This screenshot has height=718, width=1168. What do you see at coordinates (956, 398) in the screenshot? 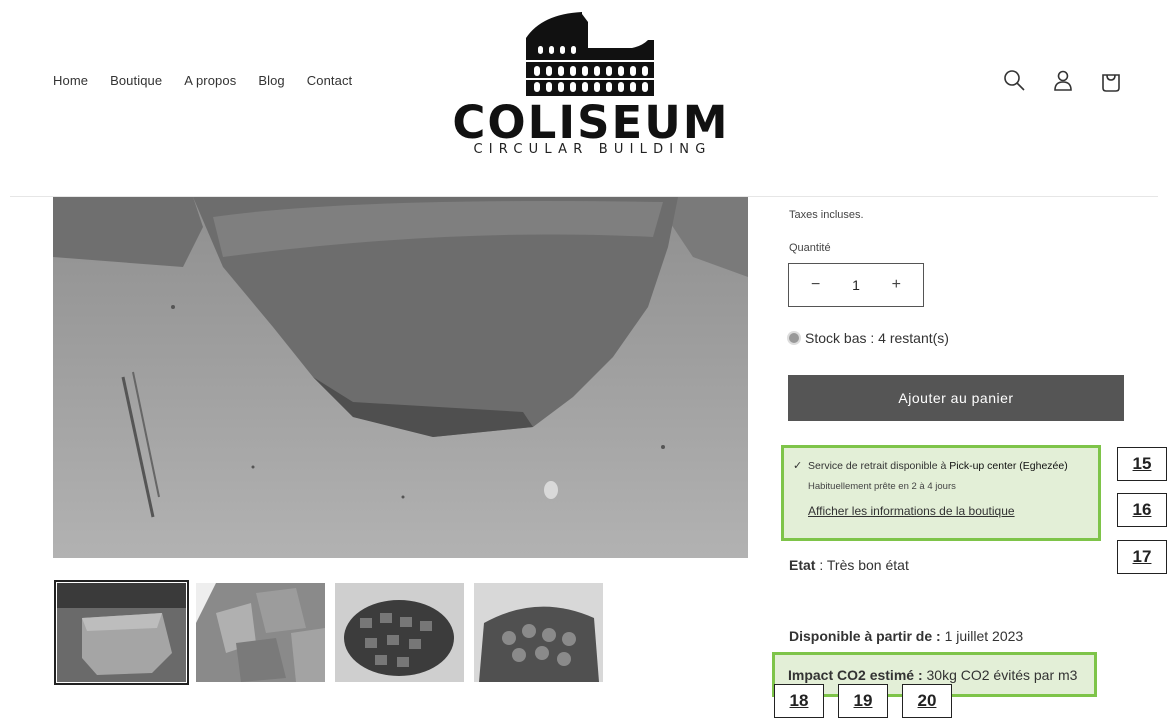
I see `add-to-cart-button: Ajouter au panier` at bounding box center [956, 398].